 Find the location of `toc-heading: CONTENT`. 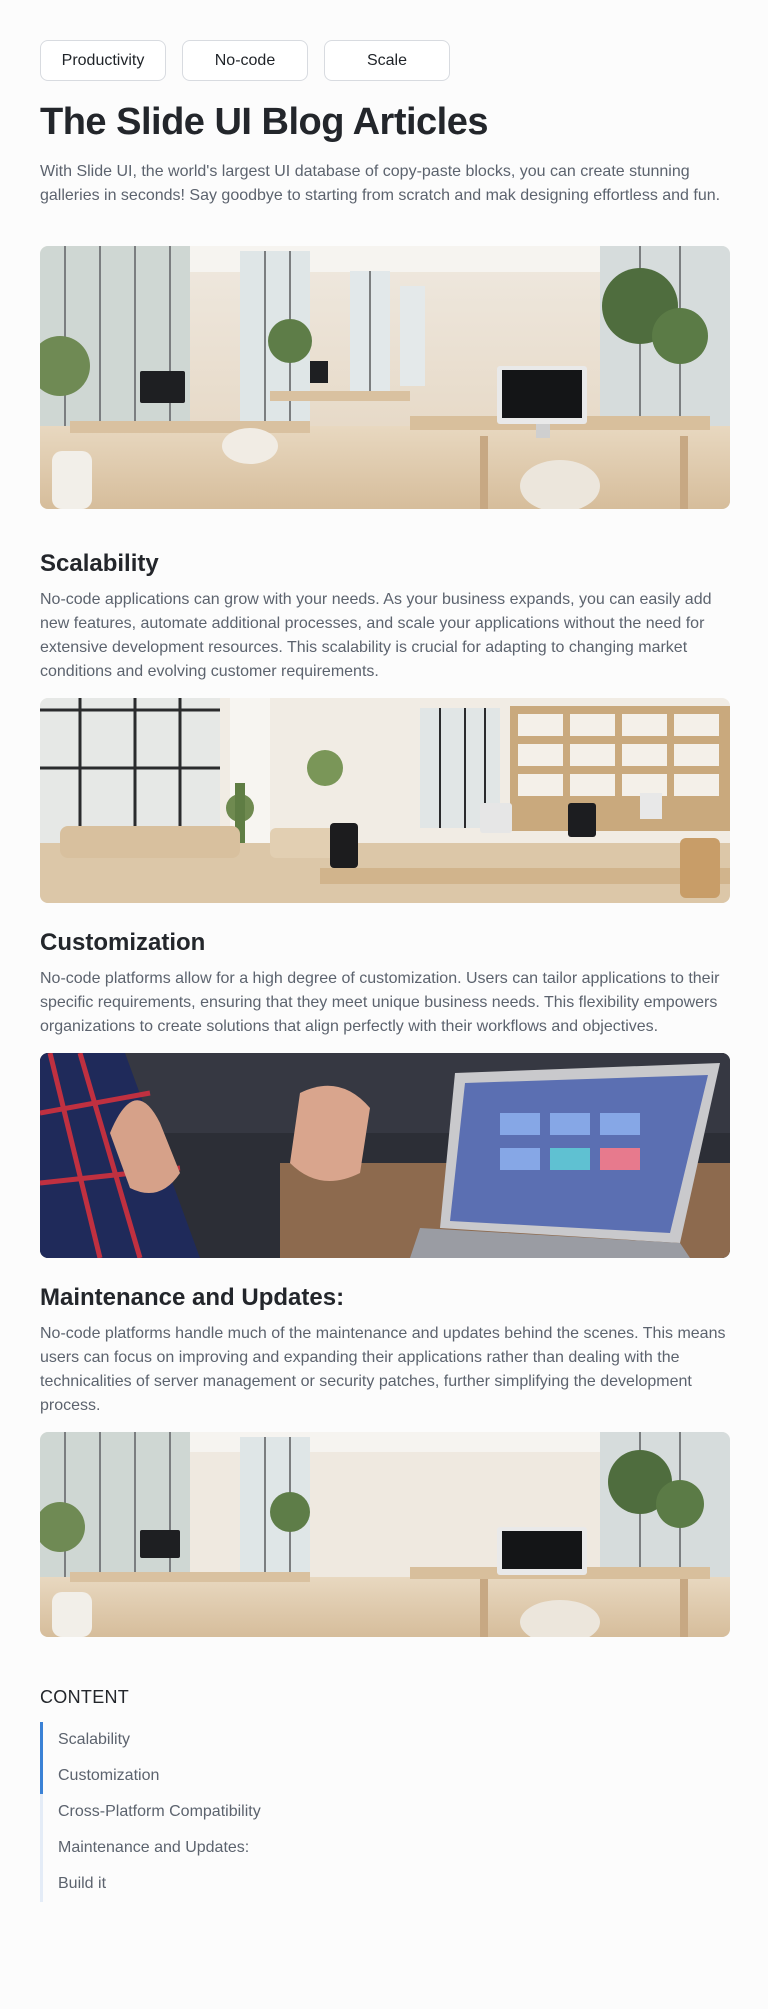

toc-heading: CONTENT is located at coordinates (85, 1697).